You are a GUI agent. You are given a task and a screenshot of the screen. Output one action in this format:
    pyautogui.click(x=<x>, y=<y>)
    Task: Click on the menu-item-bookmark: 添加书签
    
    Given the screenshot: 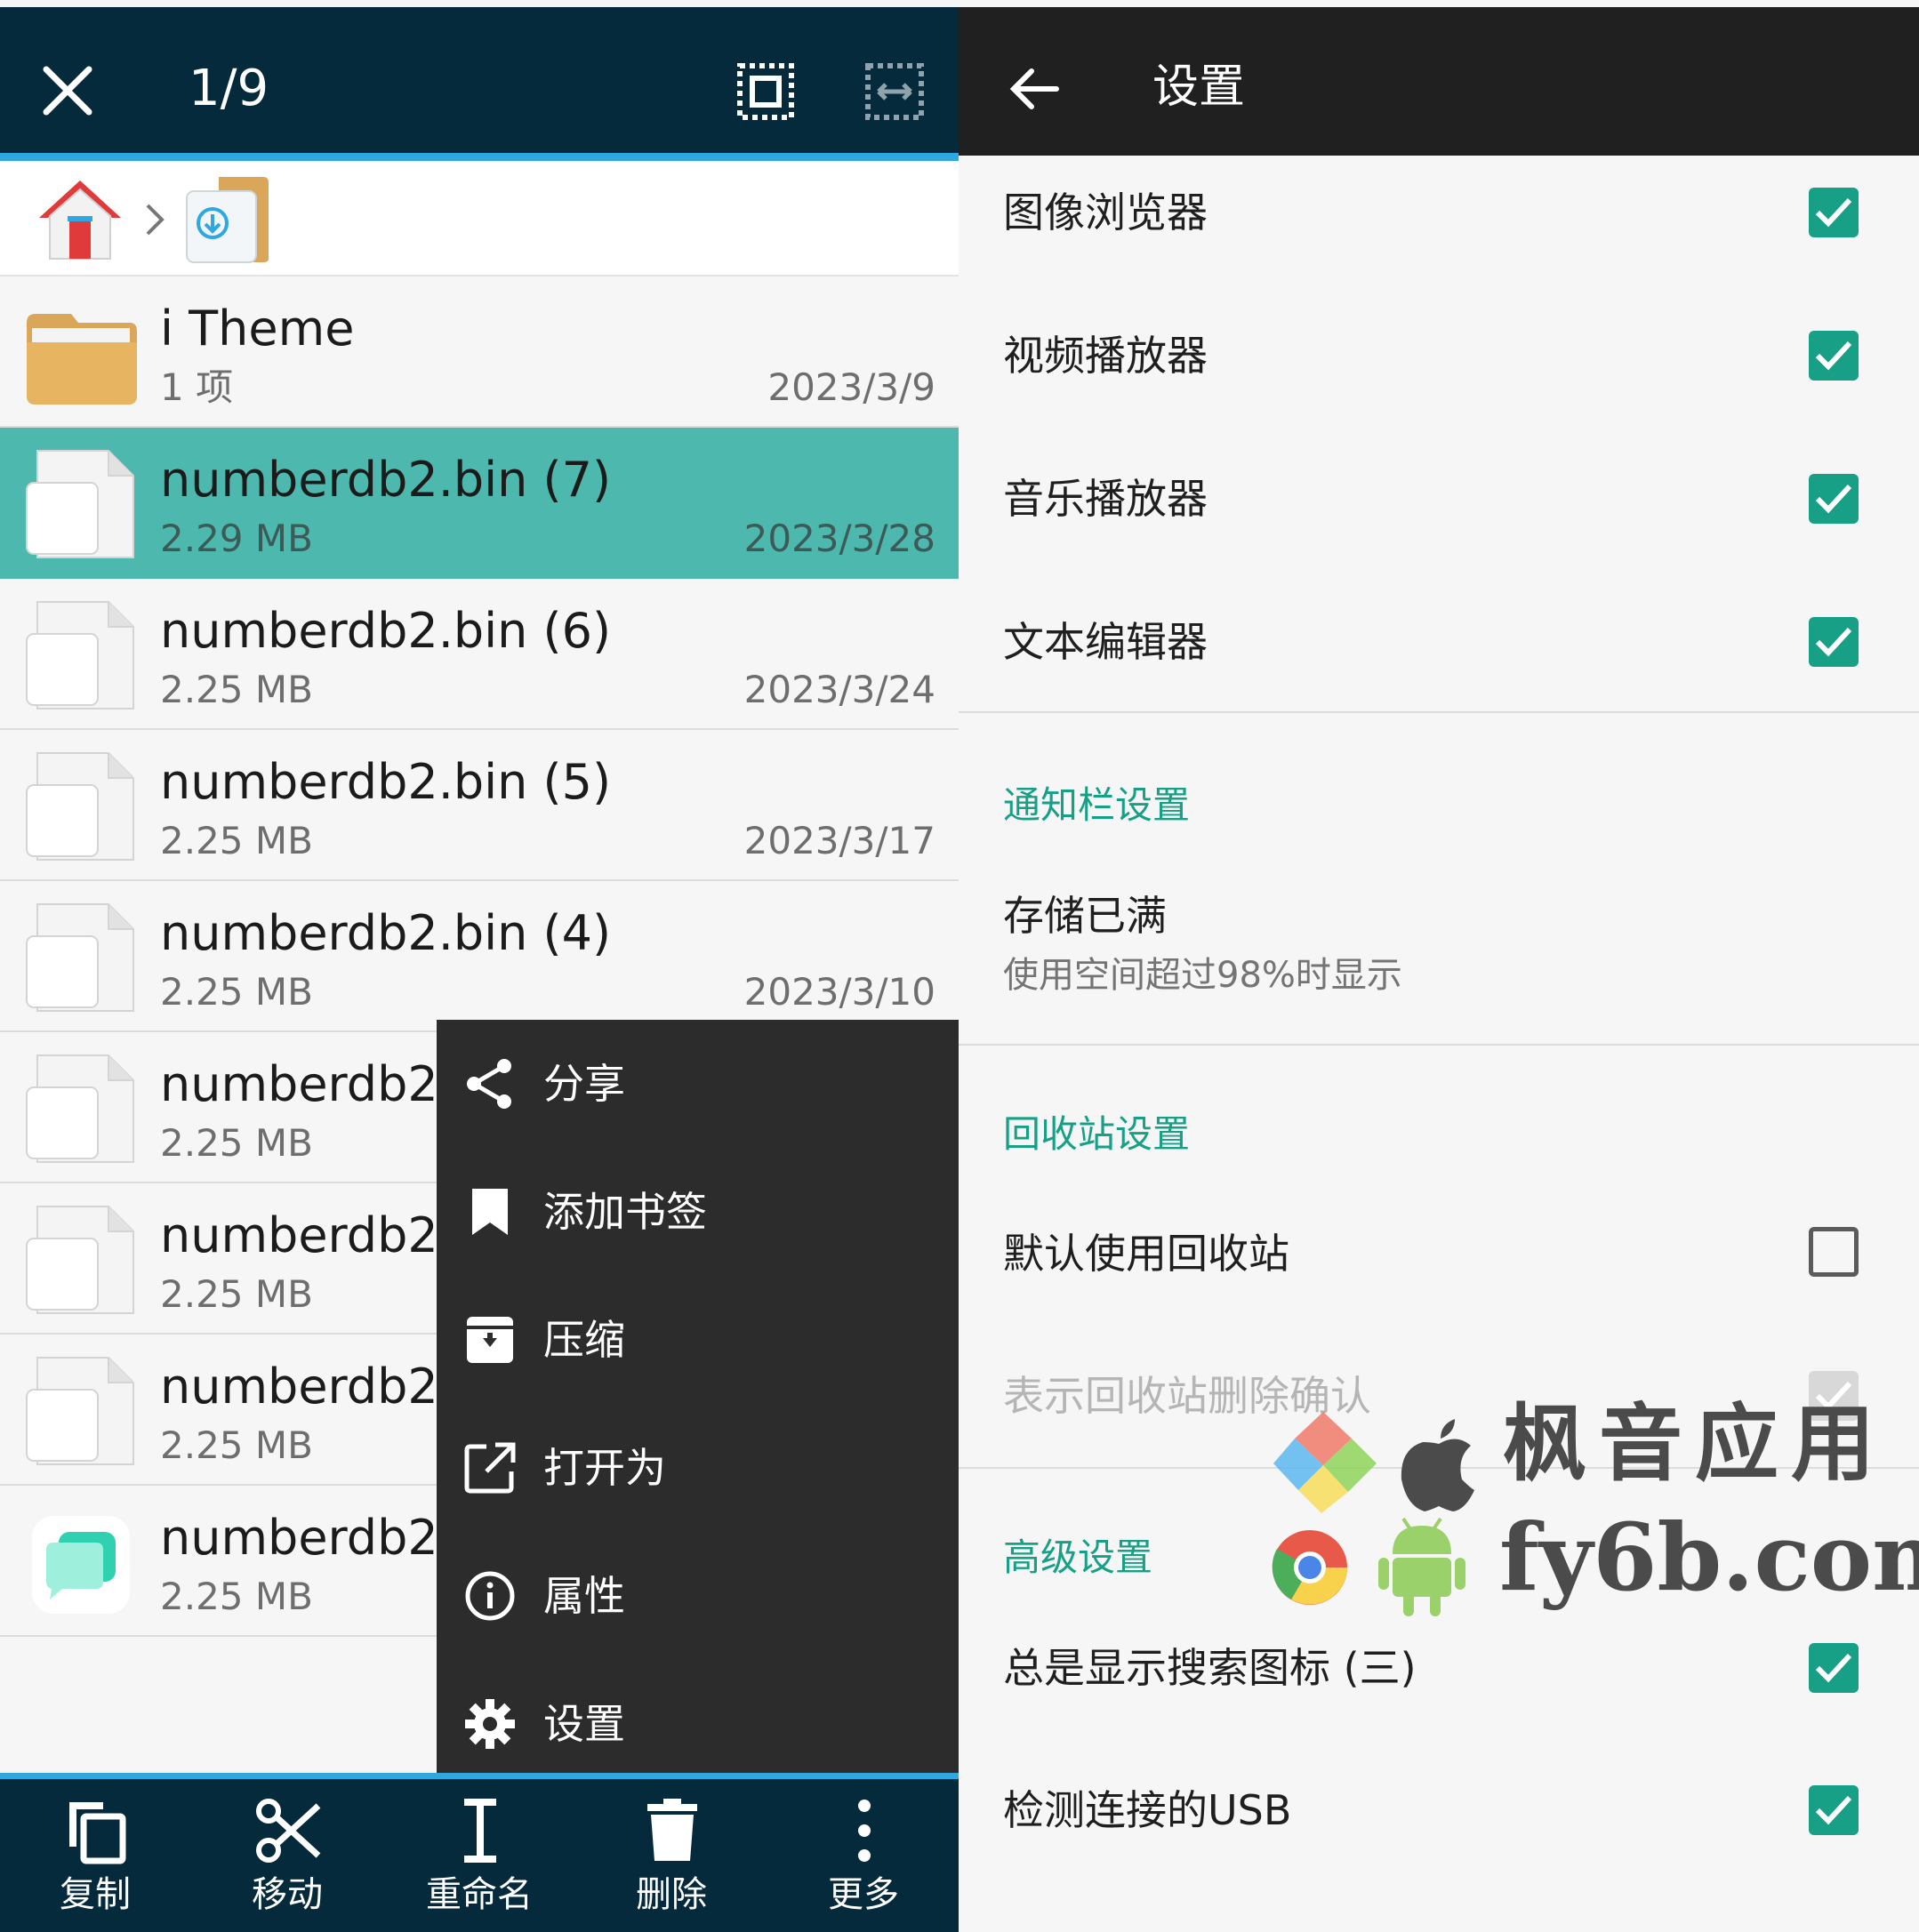 What is the action you would take?
    pyautogui.click(x=698, y=1212)
    